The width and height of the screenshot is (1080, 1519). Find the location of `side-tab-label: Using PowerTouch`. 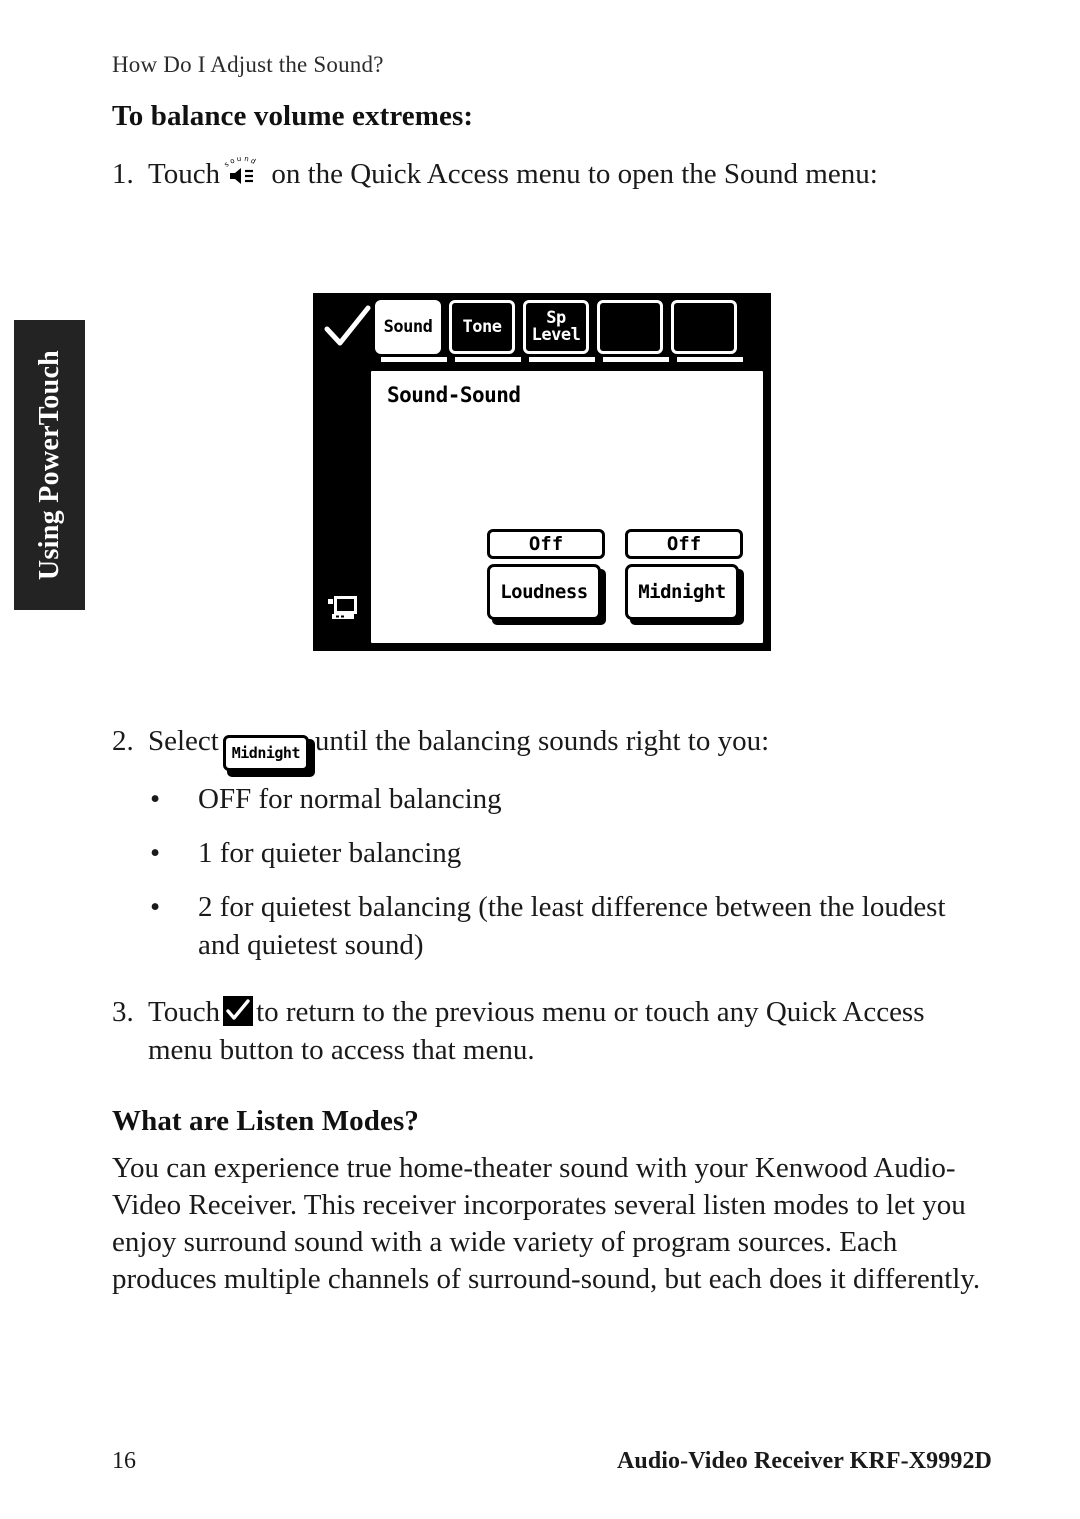

side-tab-label: Using PowerTouch is located at coordinates (49, 465).